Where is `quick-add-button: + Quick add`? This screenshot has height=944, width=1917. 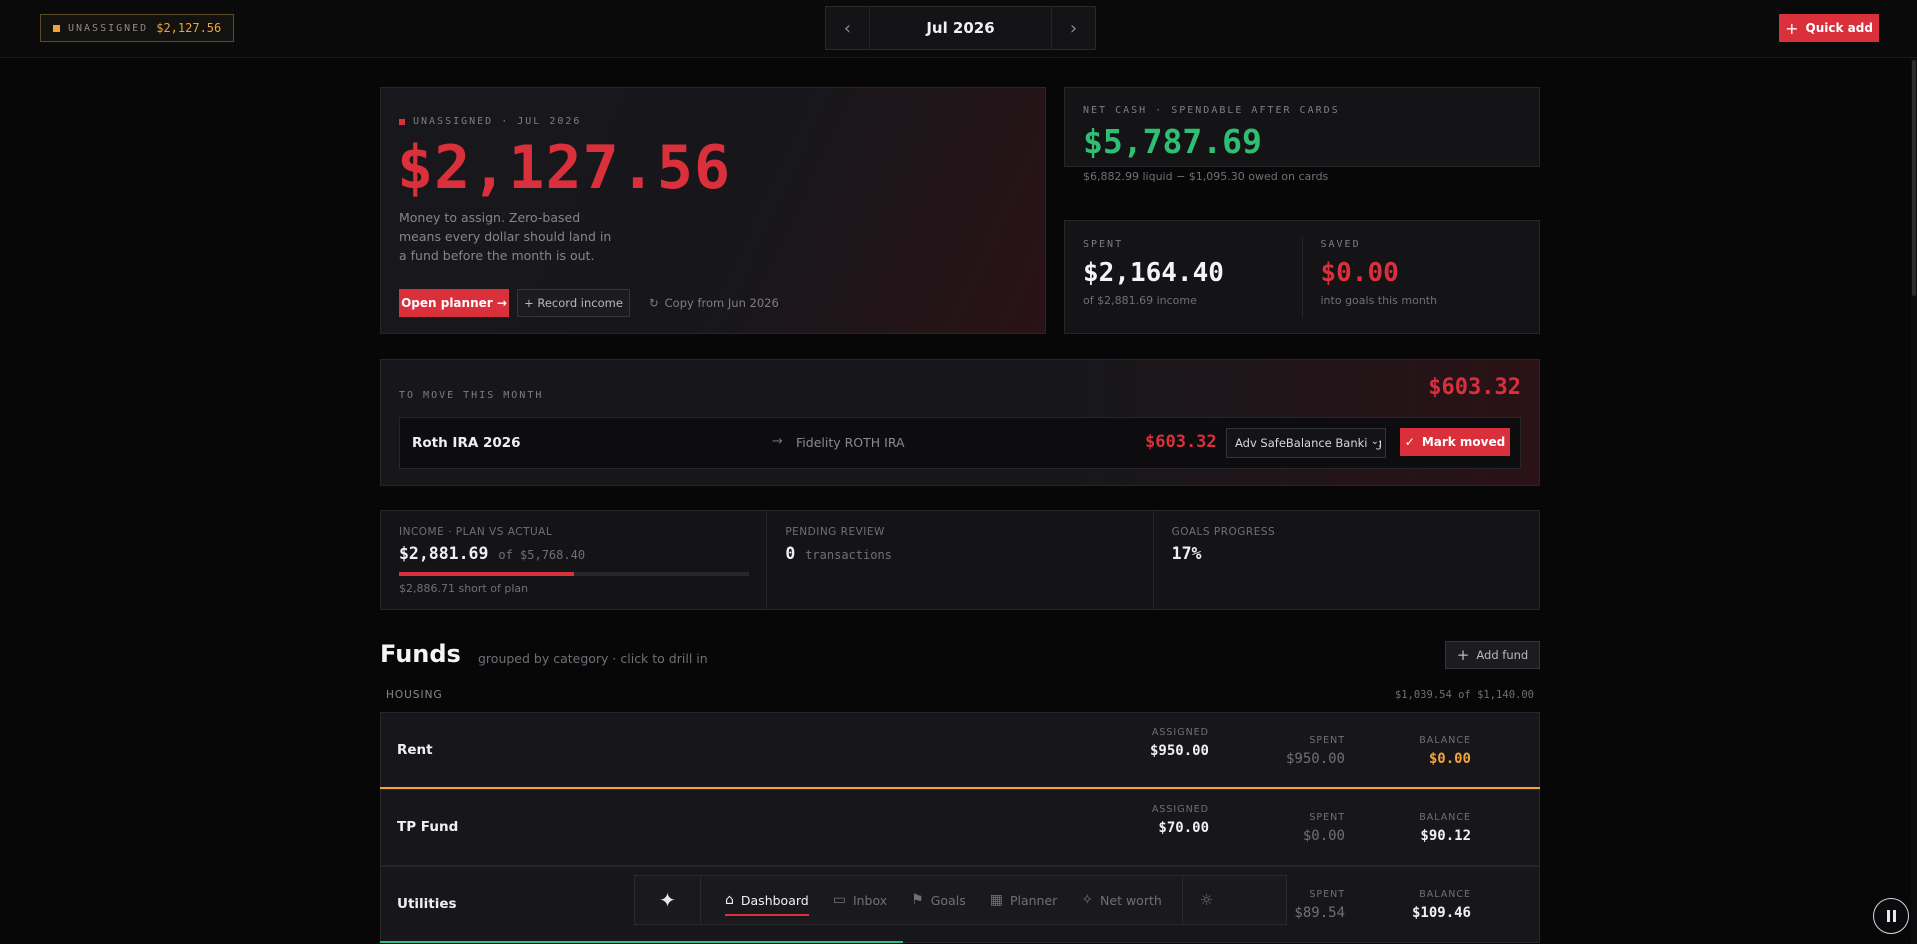 quick-add-button: + Quick add is located at coordinates (1829, 28).